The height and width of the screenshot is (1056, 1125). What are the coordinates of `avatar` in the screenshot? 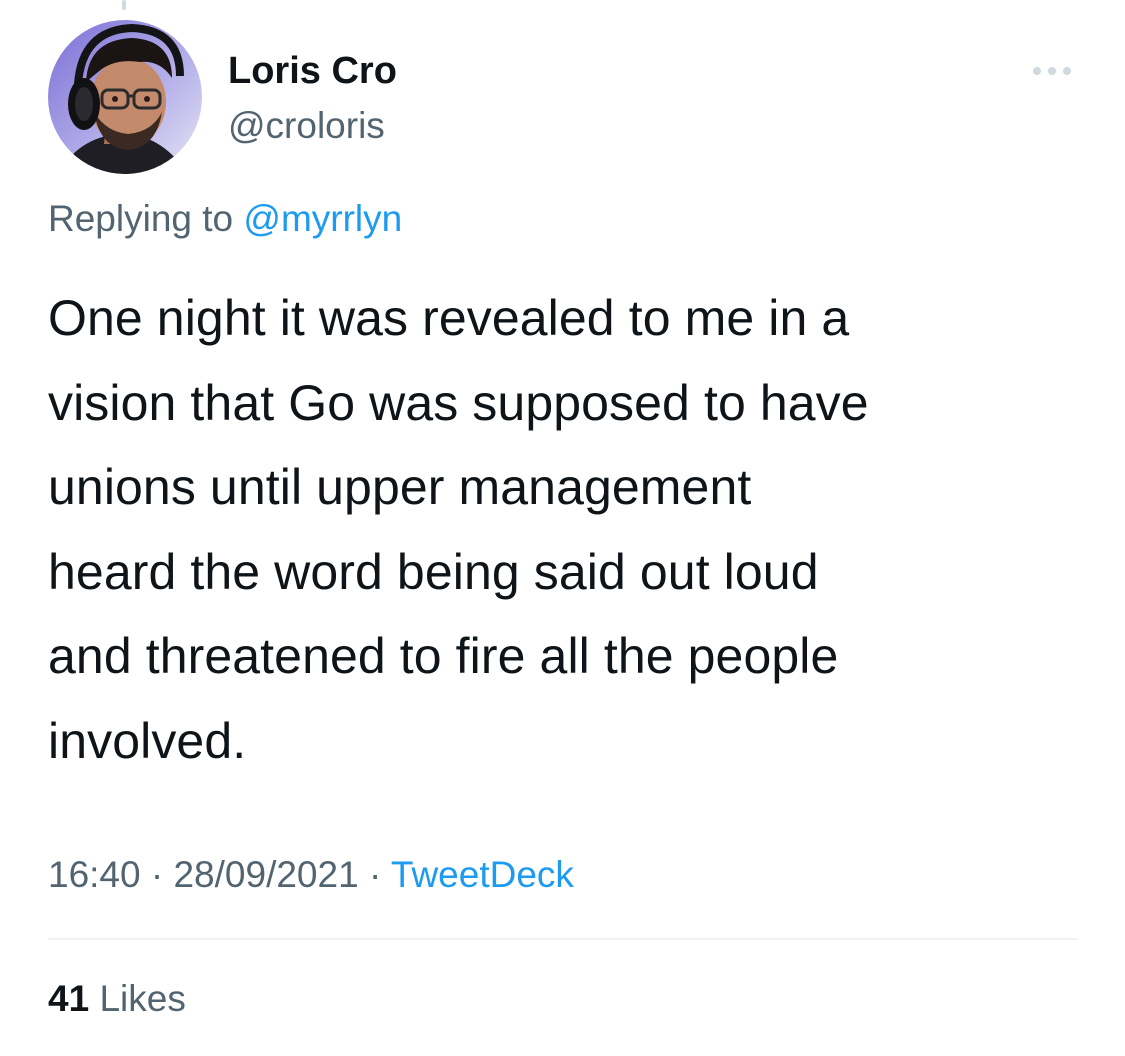 It's located at (125, 97).